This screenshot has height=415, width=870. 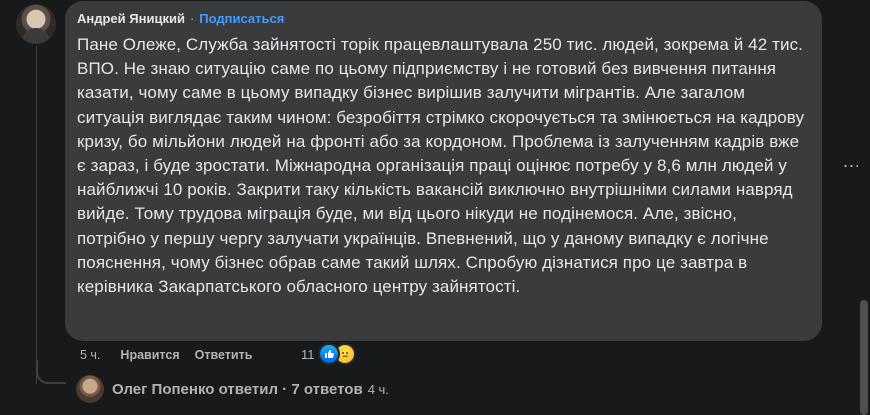 I want to click on author-name: Андрей Яницкий, so click(x=131, y=18).